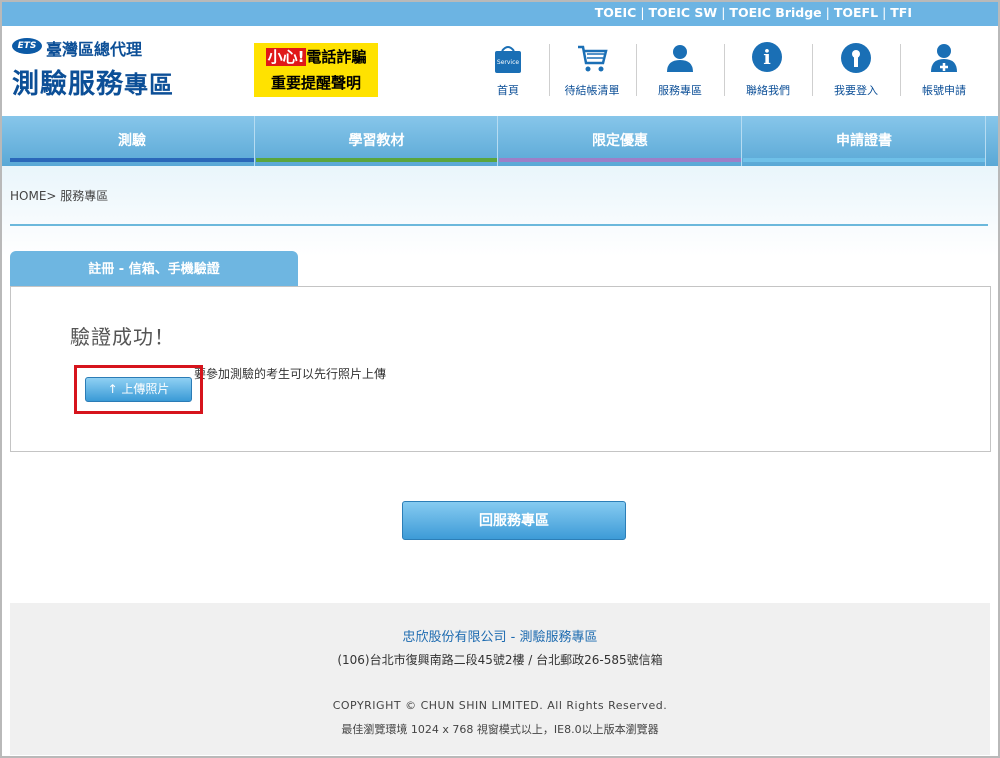 This screenshot has height=758, width=1000. I want to click on upload-note: 要參加測驗的考生可以先行照片上傳, so click(290, 374).